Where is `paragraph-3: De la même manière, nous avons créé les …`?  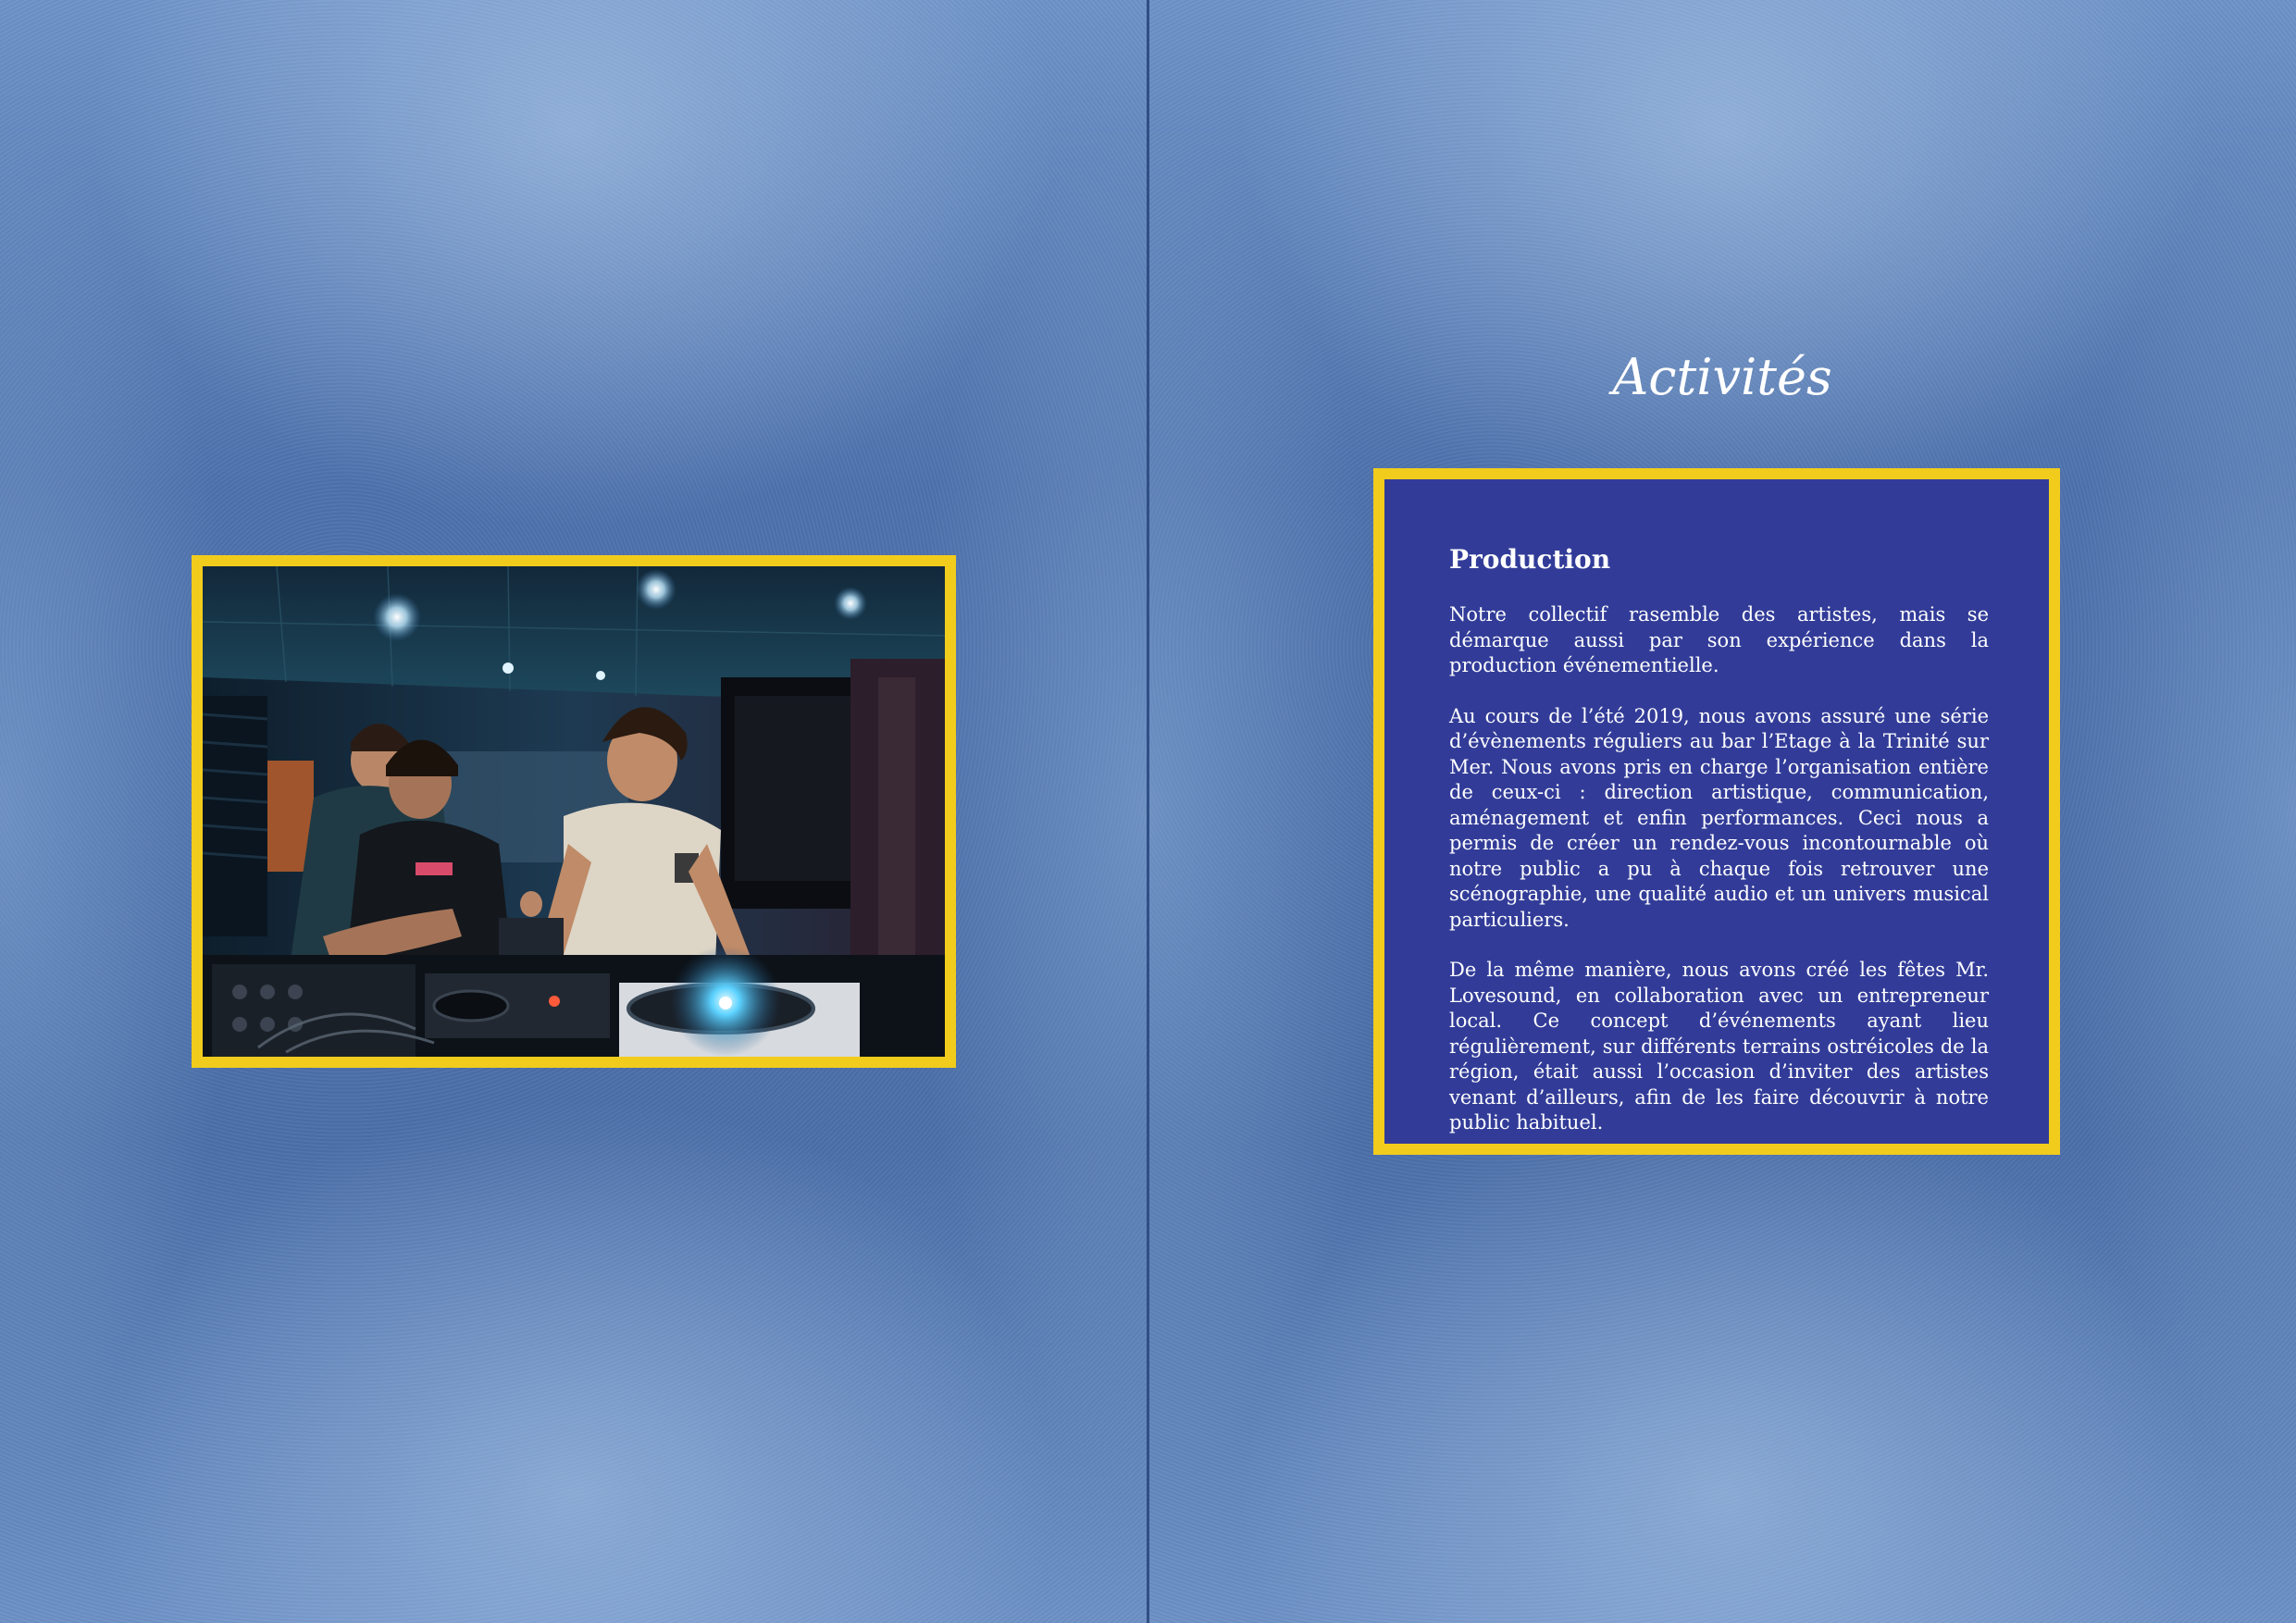
paragraph-3: De la même manière, nous avons créé les … is located at coordinates (1719, 1046).